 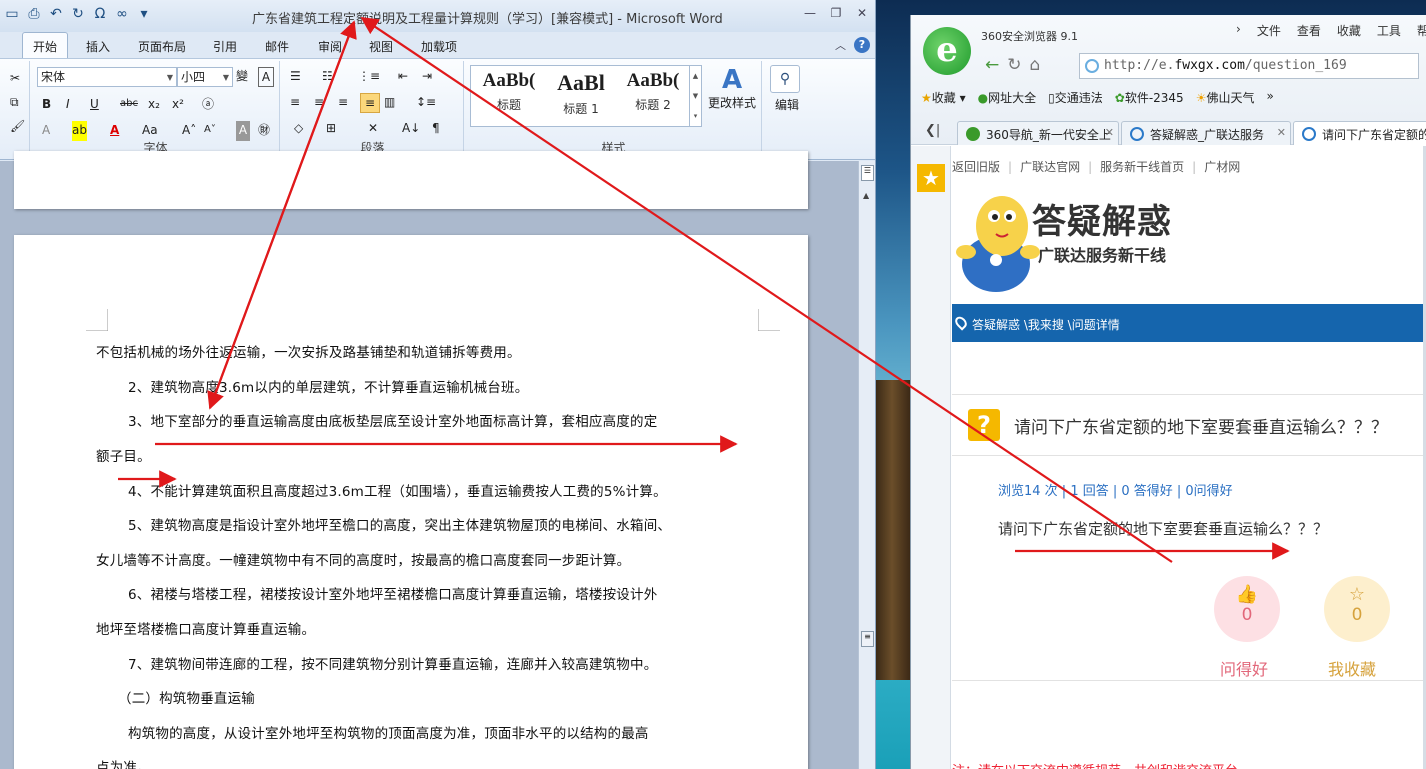 I want to click on align-right-icon: ≡, so click(x=343, y=103).